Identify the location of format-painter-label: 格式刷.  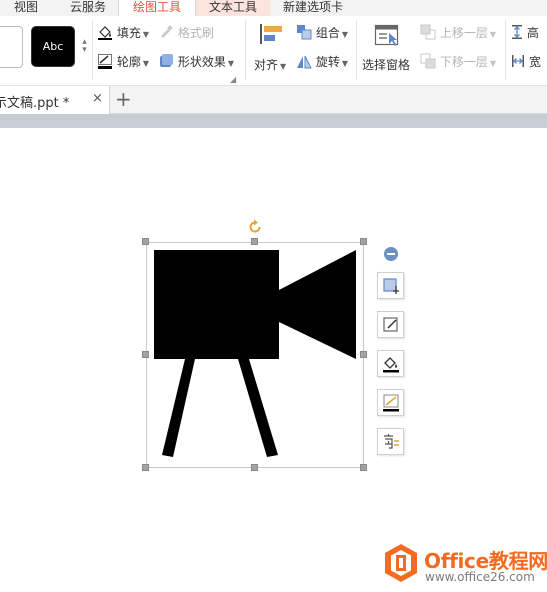
(195, 33).